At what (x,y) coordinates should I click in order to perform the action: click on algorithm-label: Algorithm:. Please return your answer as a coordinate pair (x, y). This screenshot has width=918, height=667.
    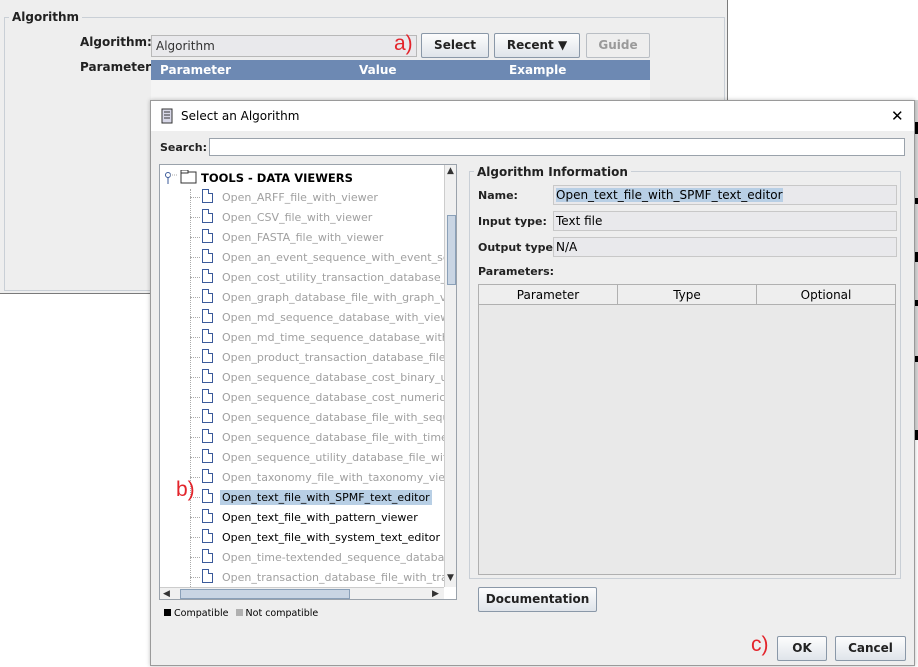
    Looking at the image, I should click on (116, 42).